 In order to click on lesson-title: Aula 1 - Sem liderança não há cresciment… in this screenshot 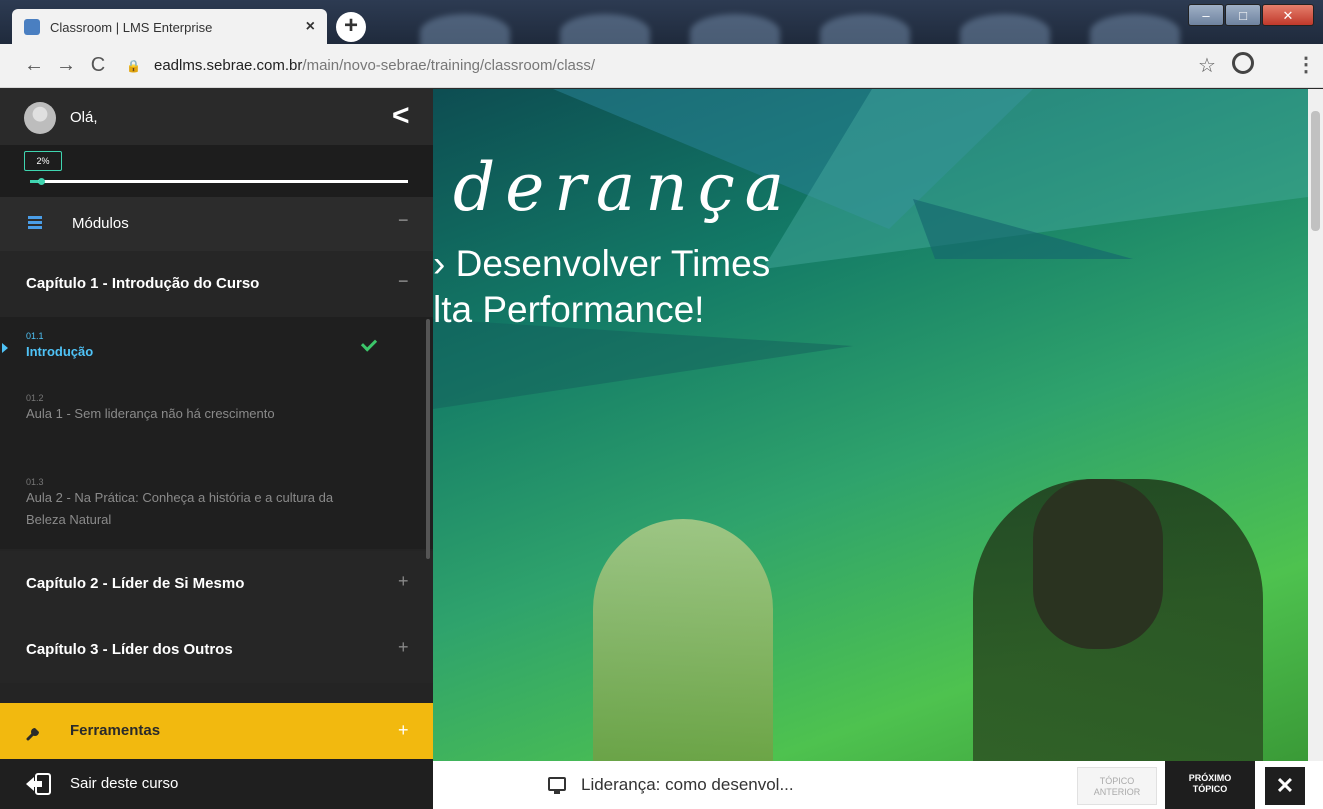, I will do `click(150, 413)`.